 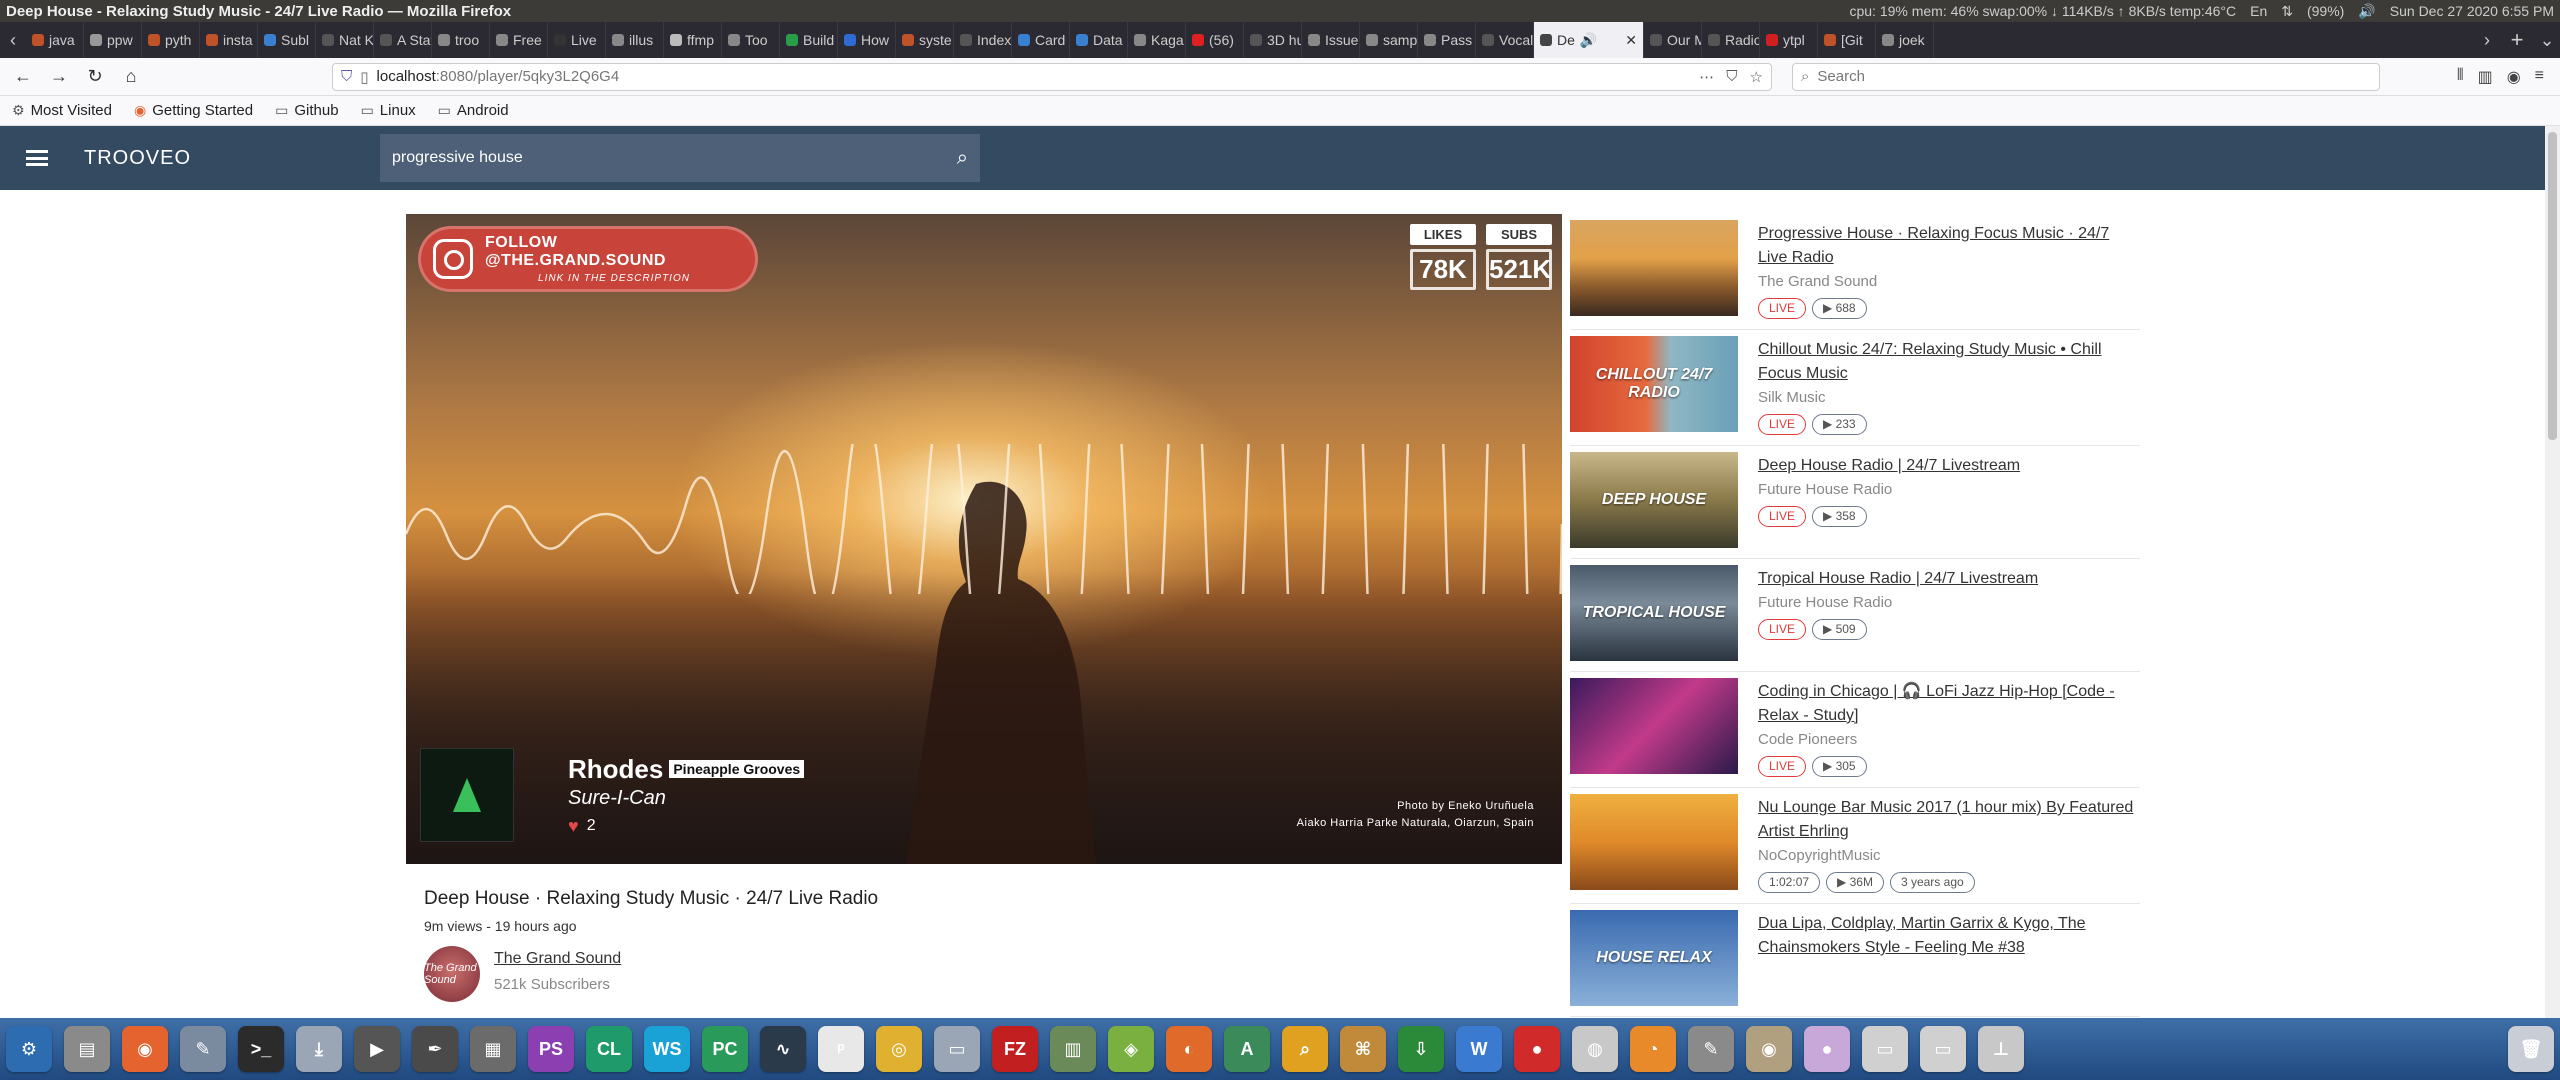 What do you see at coordinates (2547, 40) in the screenshot?
I see `tab-list-chevron-down-icon: ⌄` at bounding box center [2547, 40].